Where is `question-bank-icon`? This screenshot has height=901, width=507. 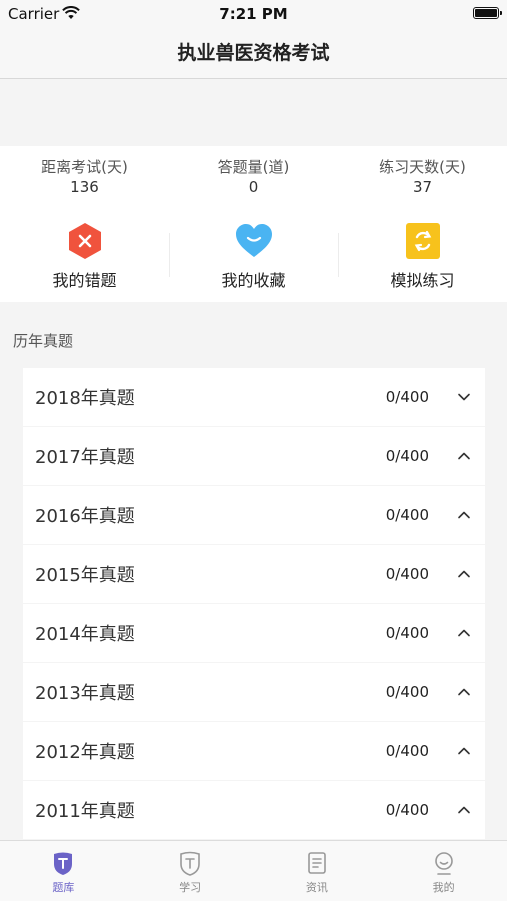
question-bank-icon is located at coordinates (63, 863).